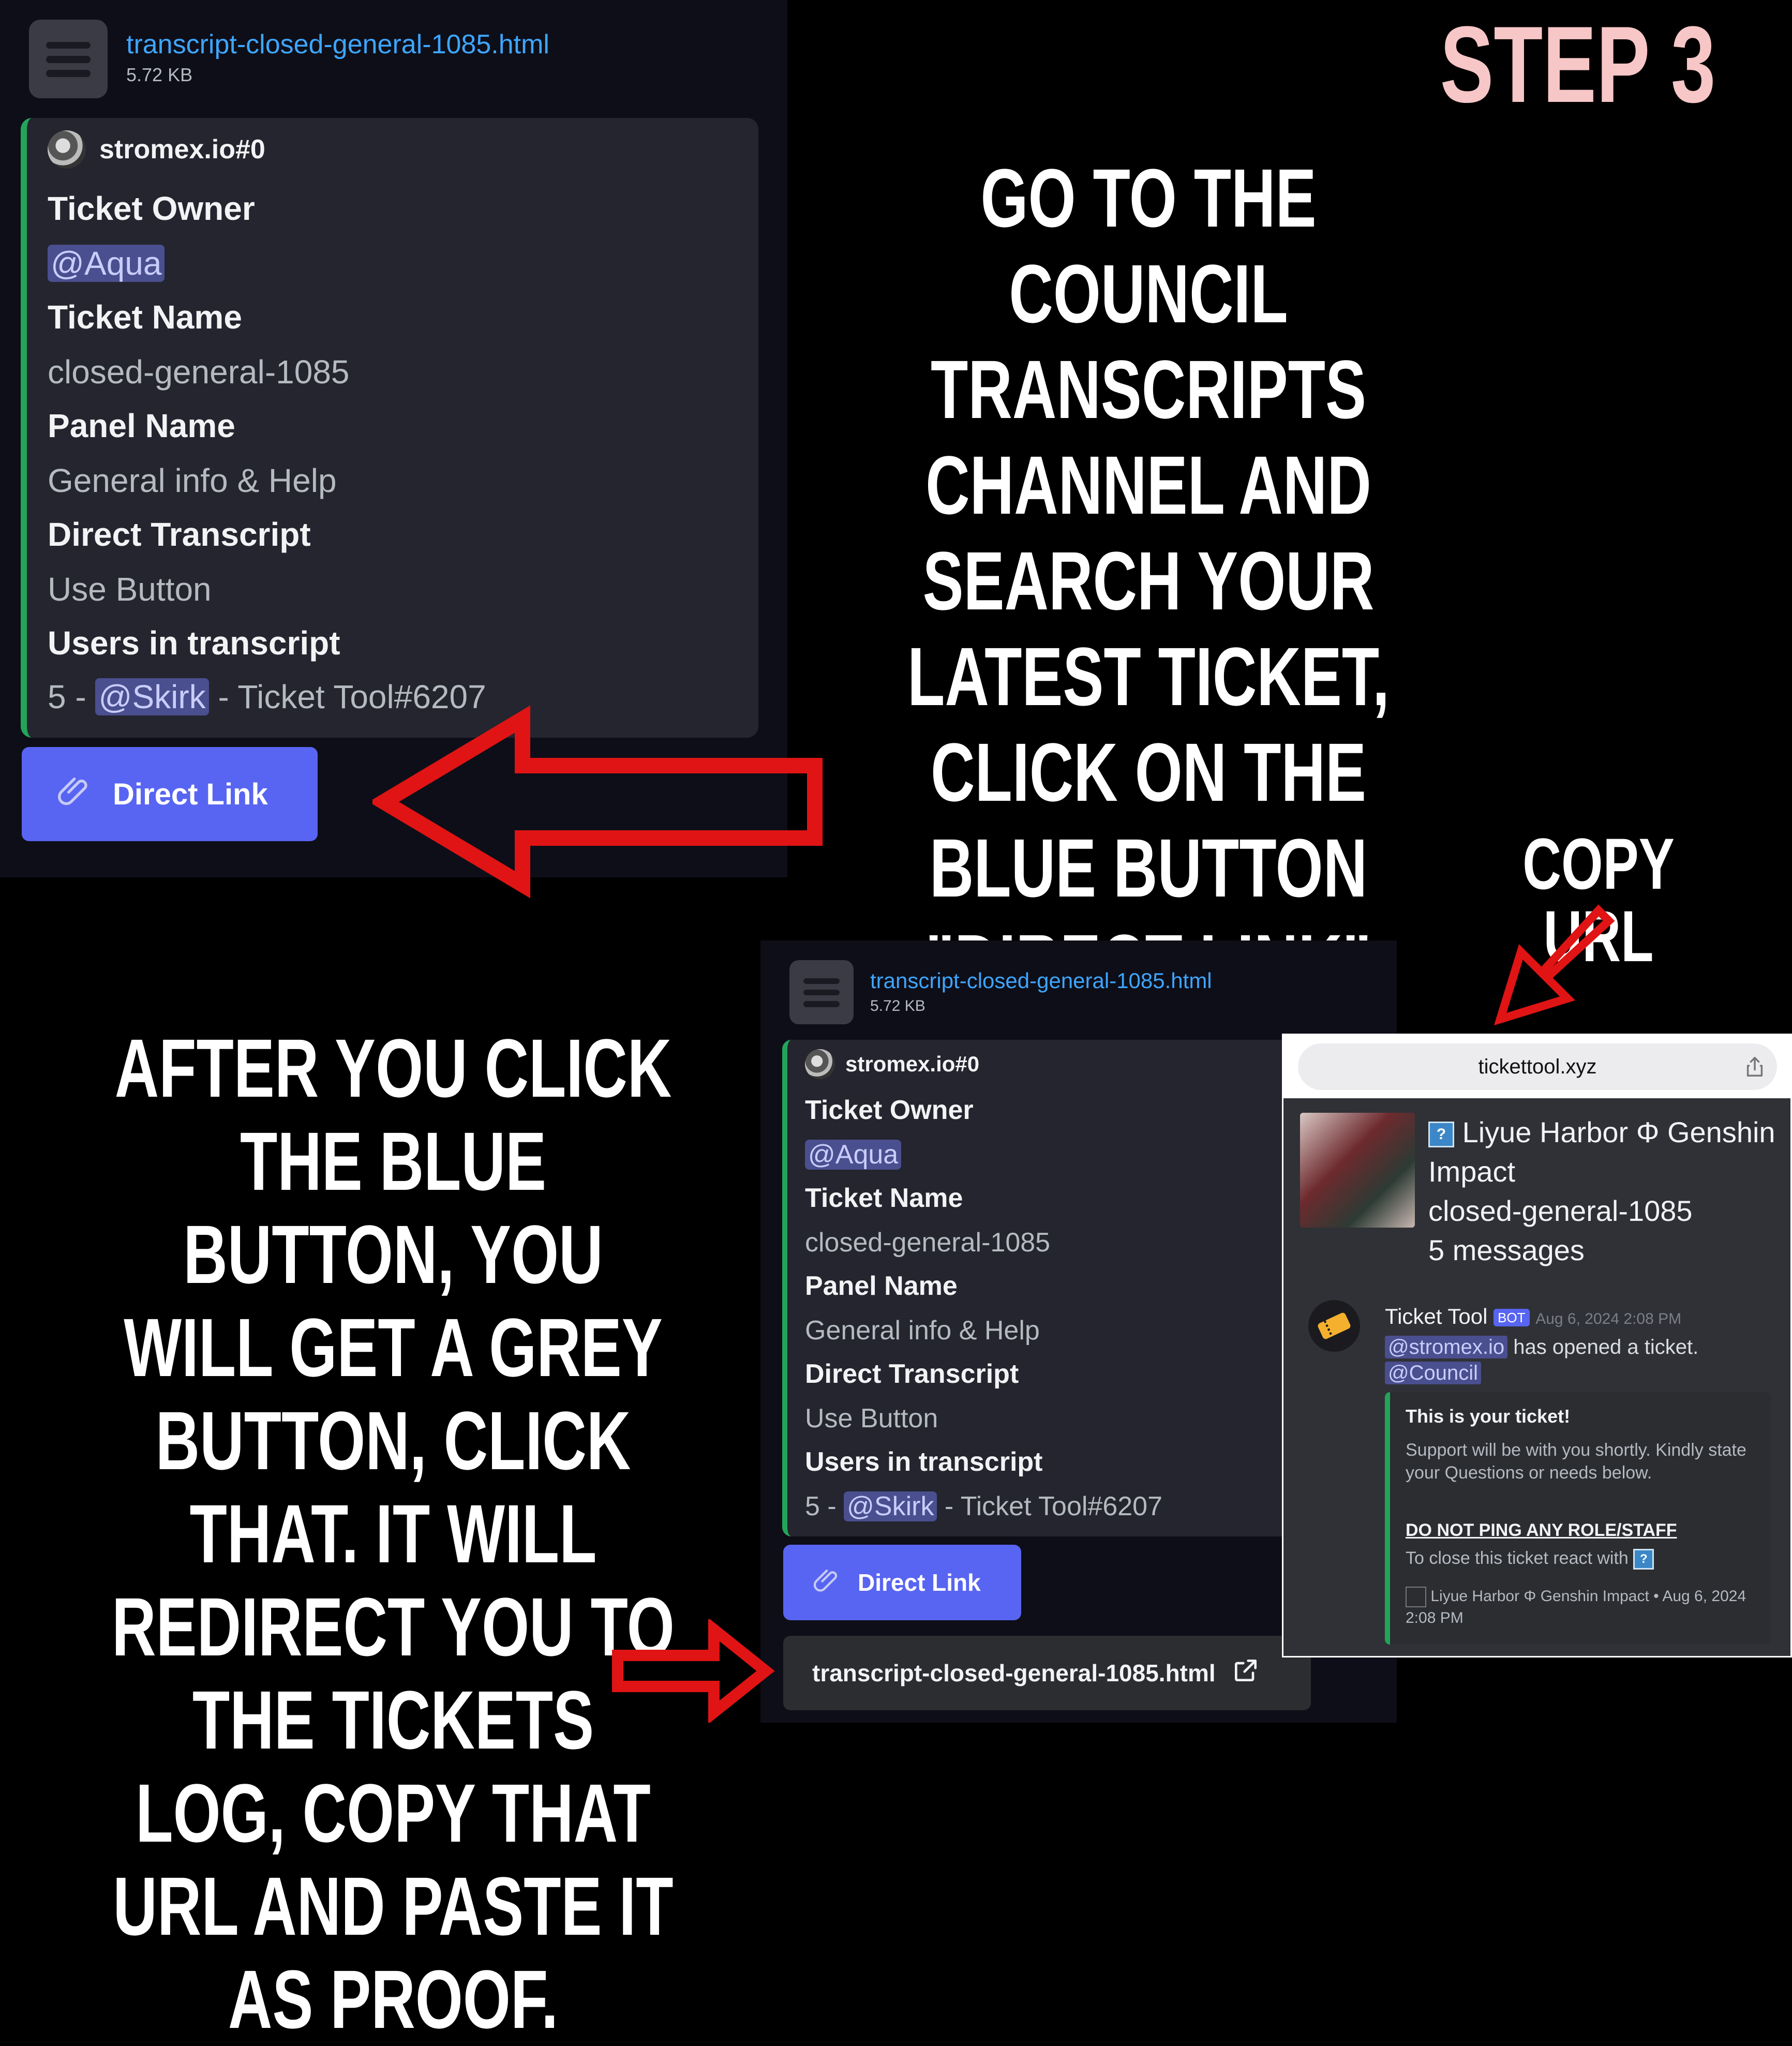 This screenshot has width=1792, height=2046. I want to click on step-title: STEP 3, so click(1578, 64).